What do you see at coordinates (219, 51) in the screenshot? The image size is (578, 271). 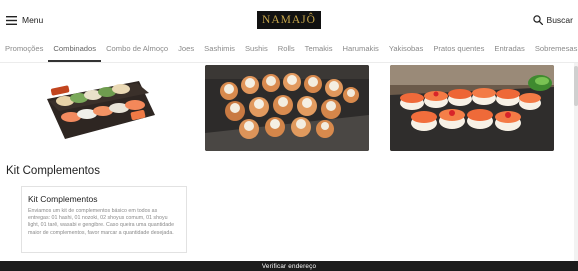 I see `tab-sashimis: Sashimis` at bounding box center [219, 51].